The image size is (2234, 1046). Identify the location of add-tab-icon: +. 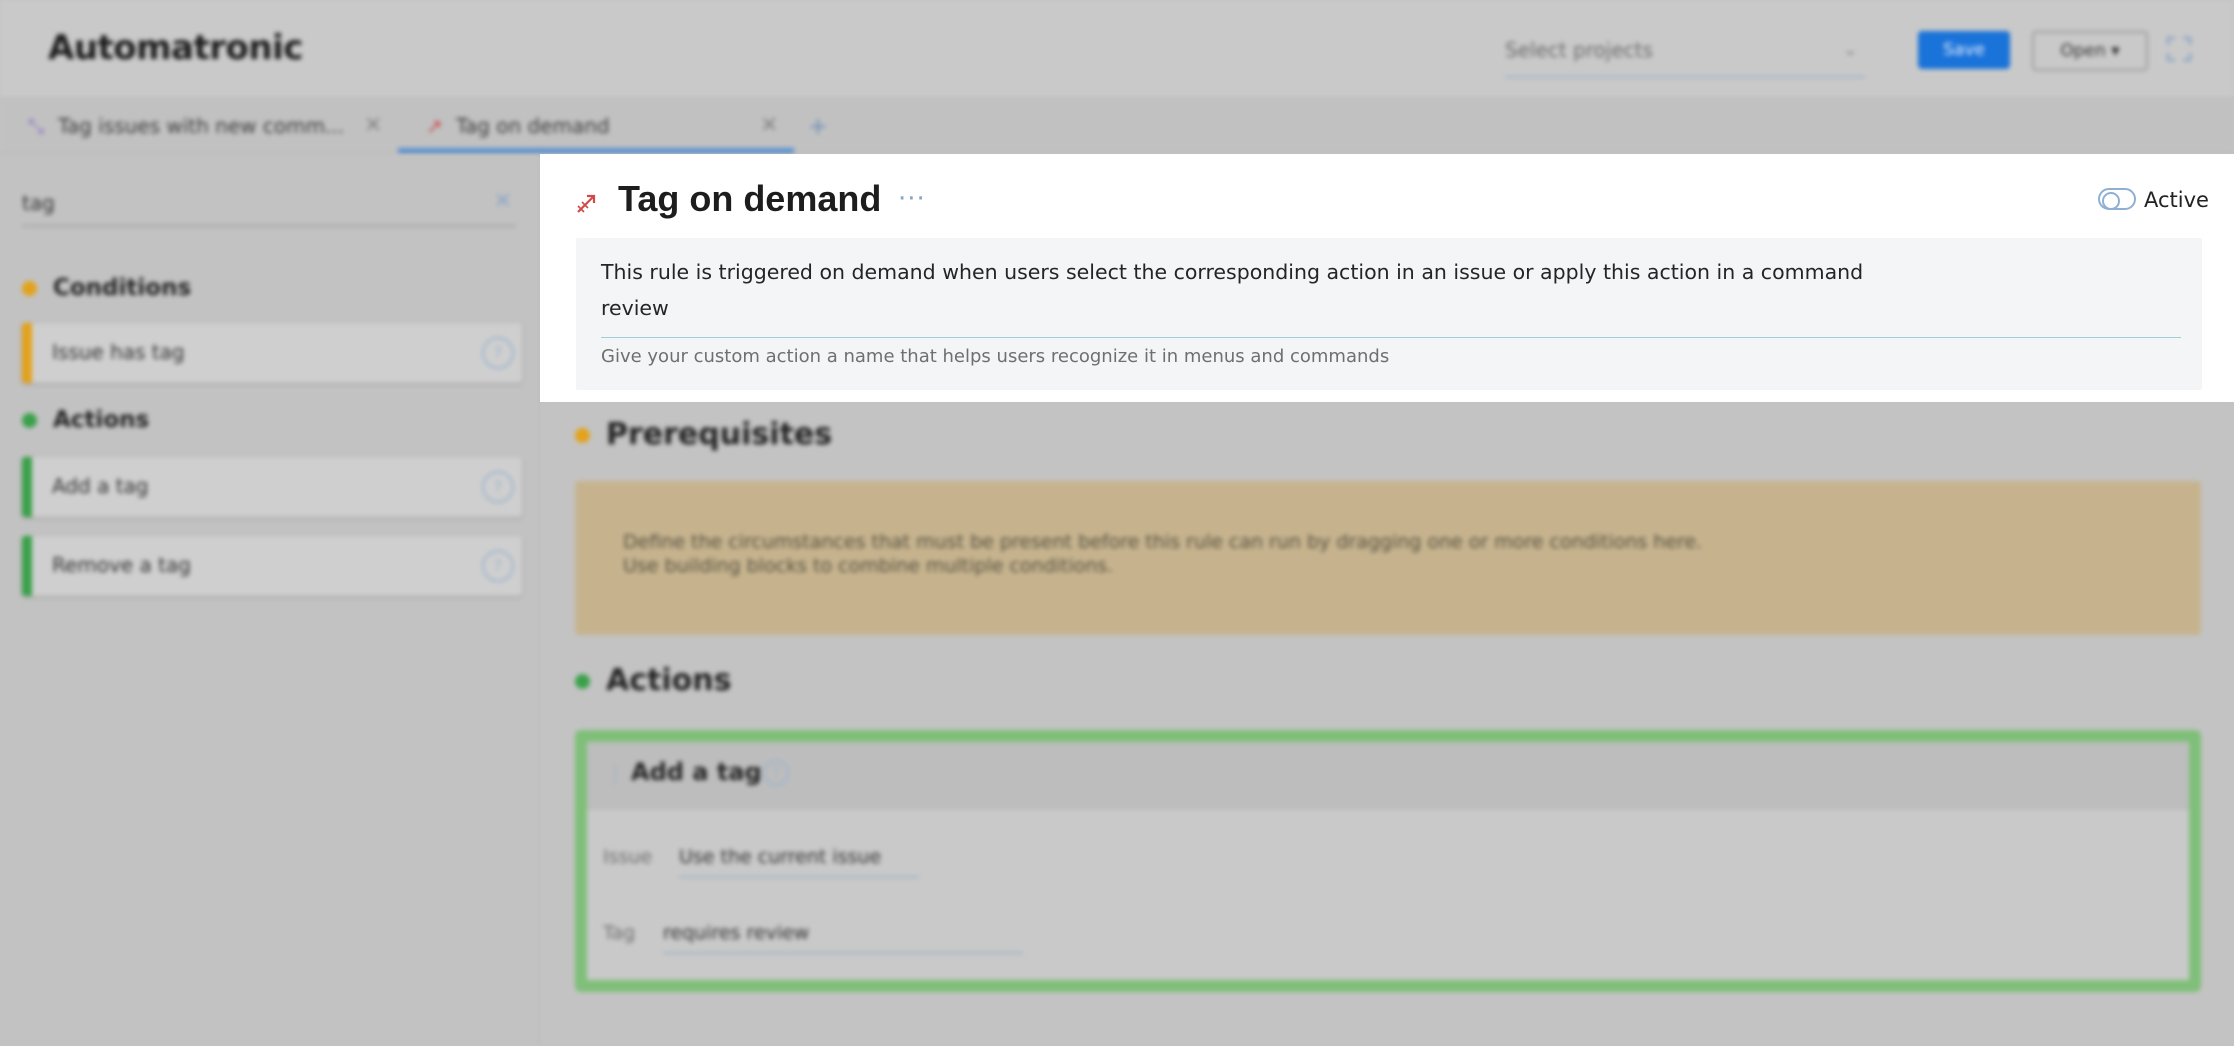
(818, 126).